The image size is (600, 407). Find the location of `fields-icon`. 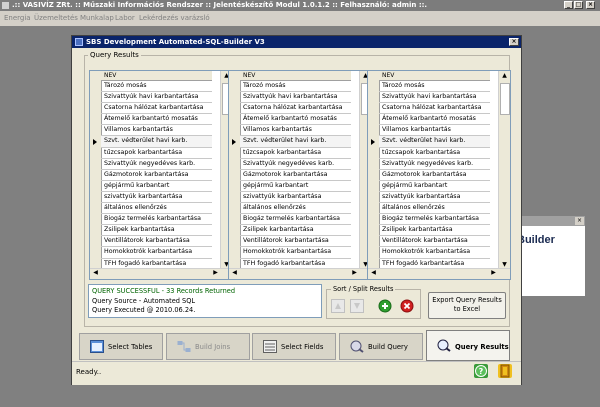

fields-icon is located at coordinates (270, 346).